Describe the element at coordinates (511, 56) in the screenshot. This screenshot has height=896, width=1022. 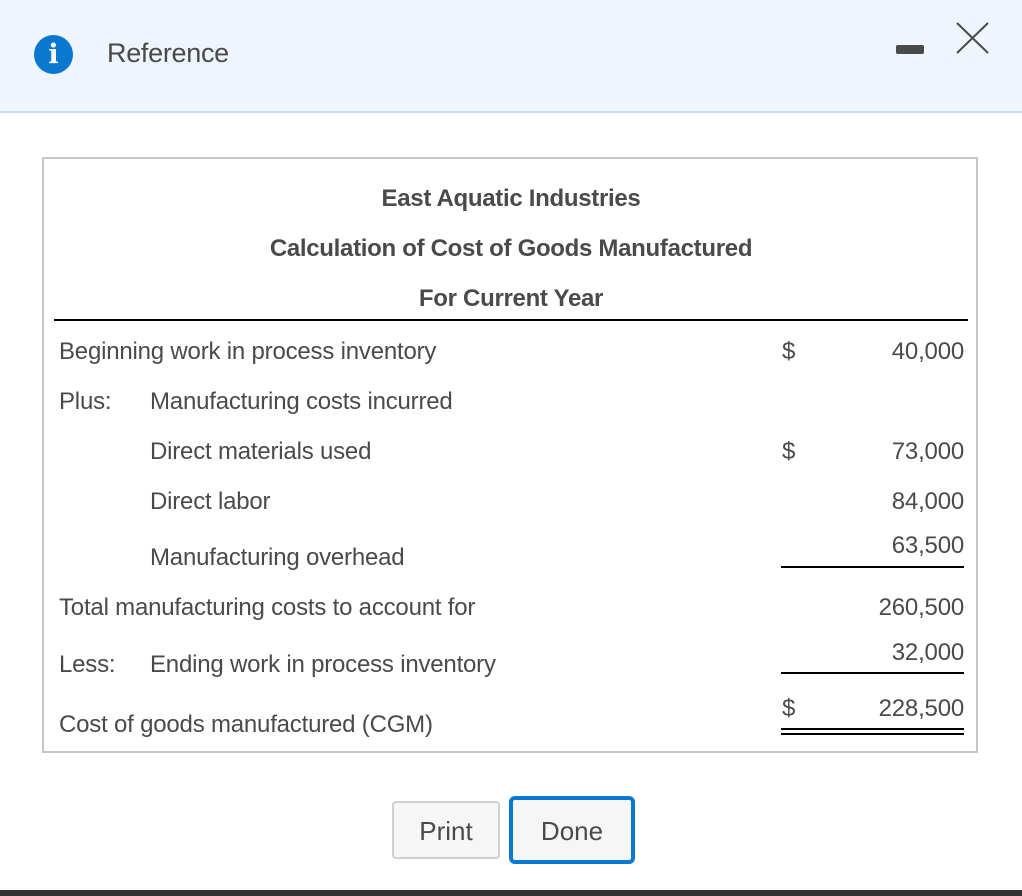
I see `dialog-header: i Reference` at that location.